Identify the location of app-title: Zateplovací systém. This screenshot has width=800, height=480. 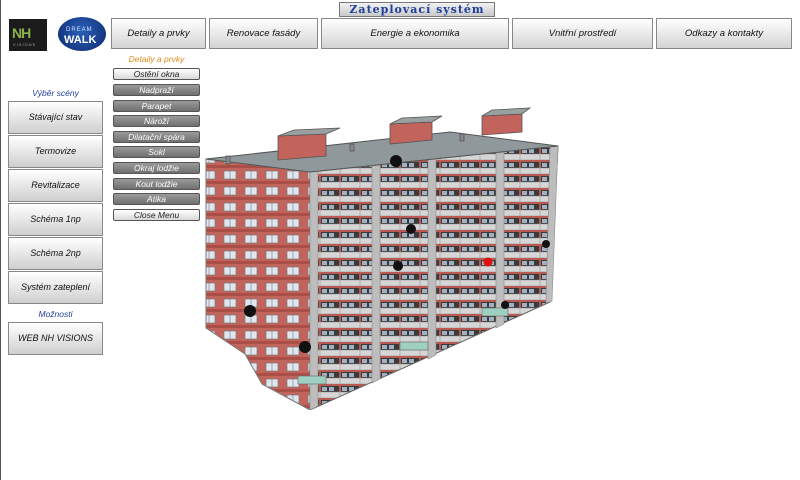
(417, 9).